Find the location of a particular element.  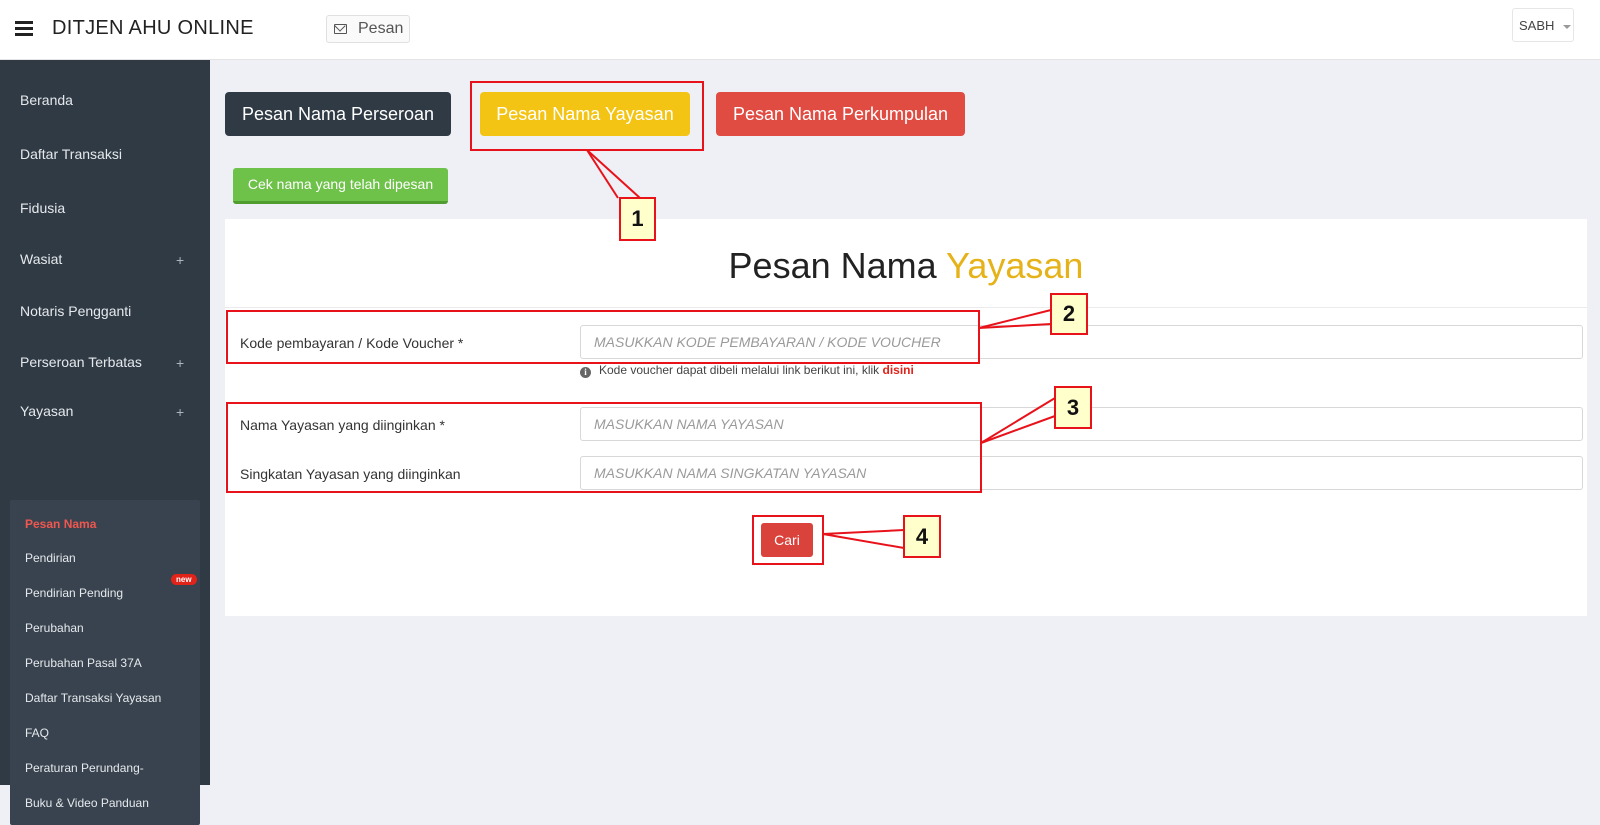

annotation-callout-3: 3 is located at coordinates (1073, 407).